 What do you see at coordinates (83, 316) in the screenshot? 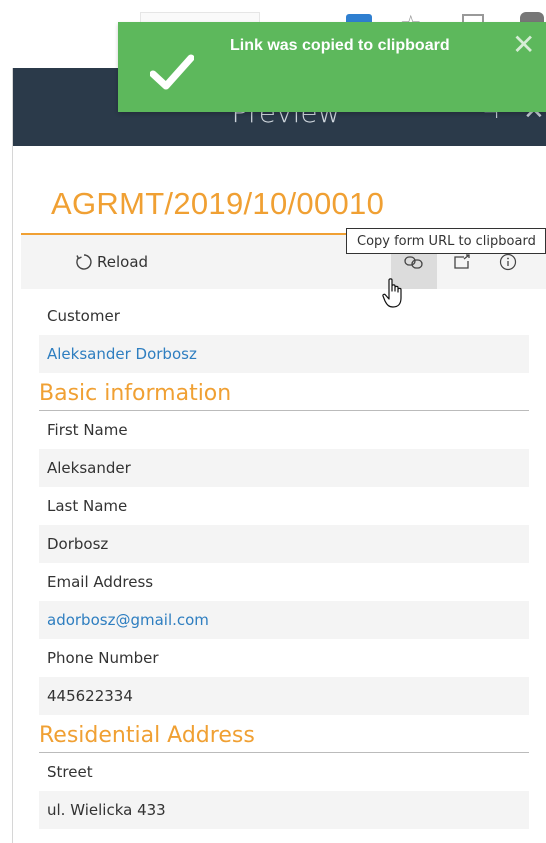
I see `customer-label: Customer` at bounding box center [83, 316].